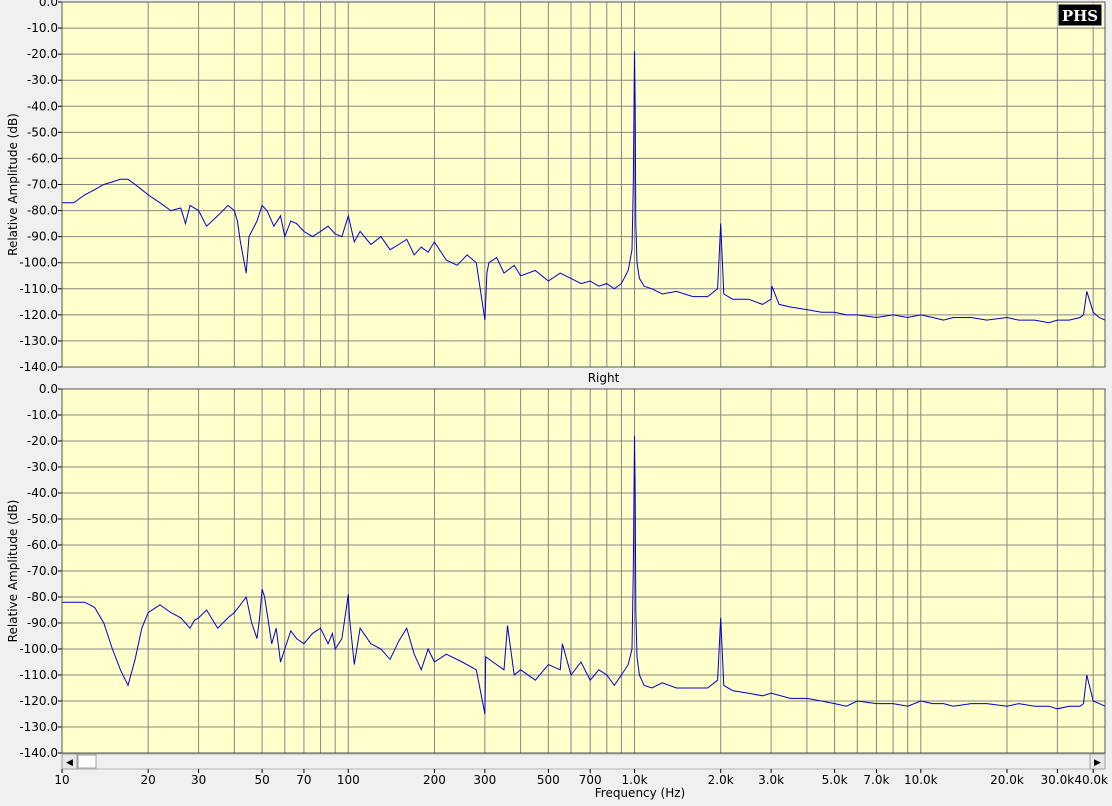 The image size is (1112, 806). I want to click on x-tick-label: 20, so click(148, 780).